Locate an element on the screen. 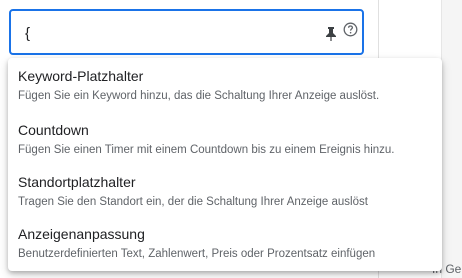 This screenshot has height=278, width=462. option-title: Countdown is located at coordinates (53, 130).